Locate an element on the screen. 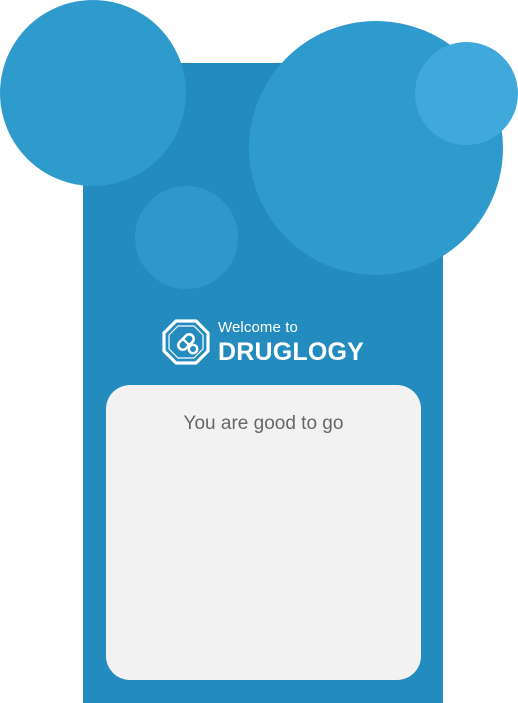 This screenshot has height=703, width=518. decorative-bubble-top-left is located at coordinates (93, 93).